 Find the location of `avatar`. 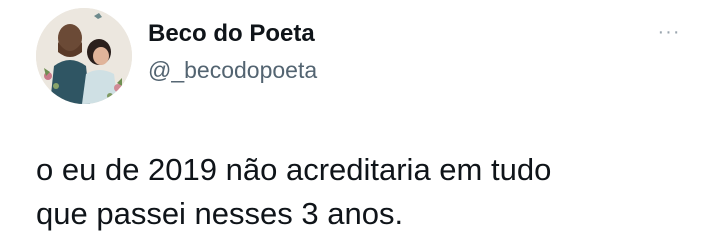

avatar is located at coordinates (84, 56).